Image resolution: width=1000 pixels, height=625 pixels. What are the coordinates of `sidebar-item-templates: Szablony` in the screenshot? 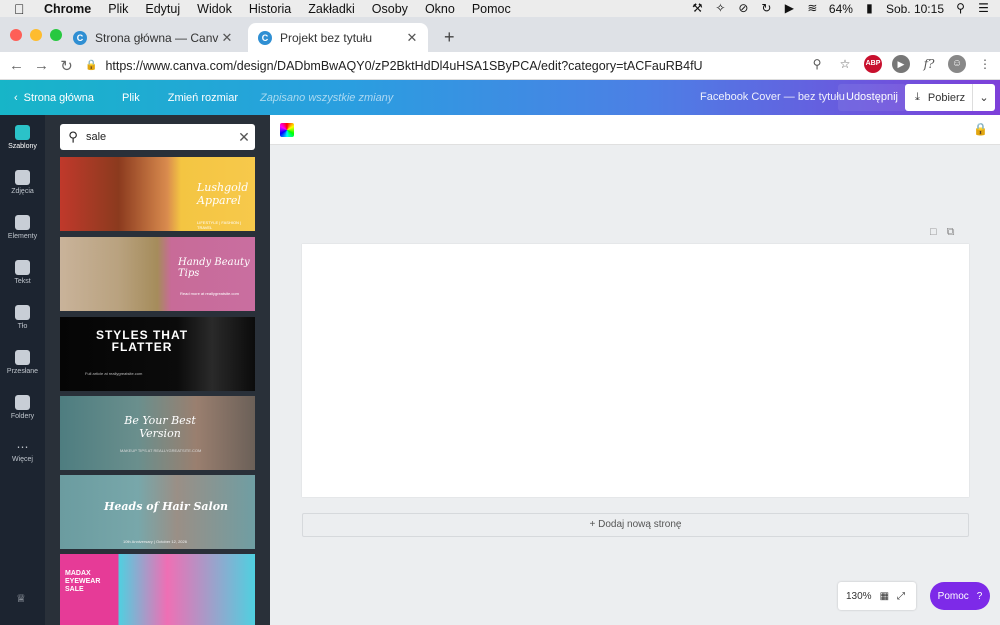 It's located at (22, 137).